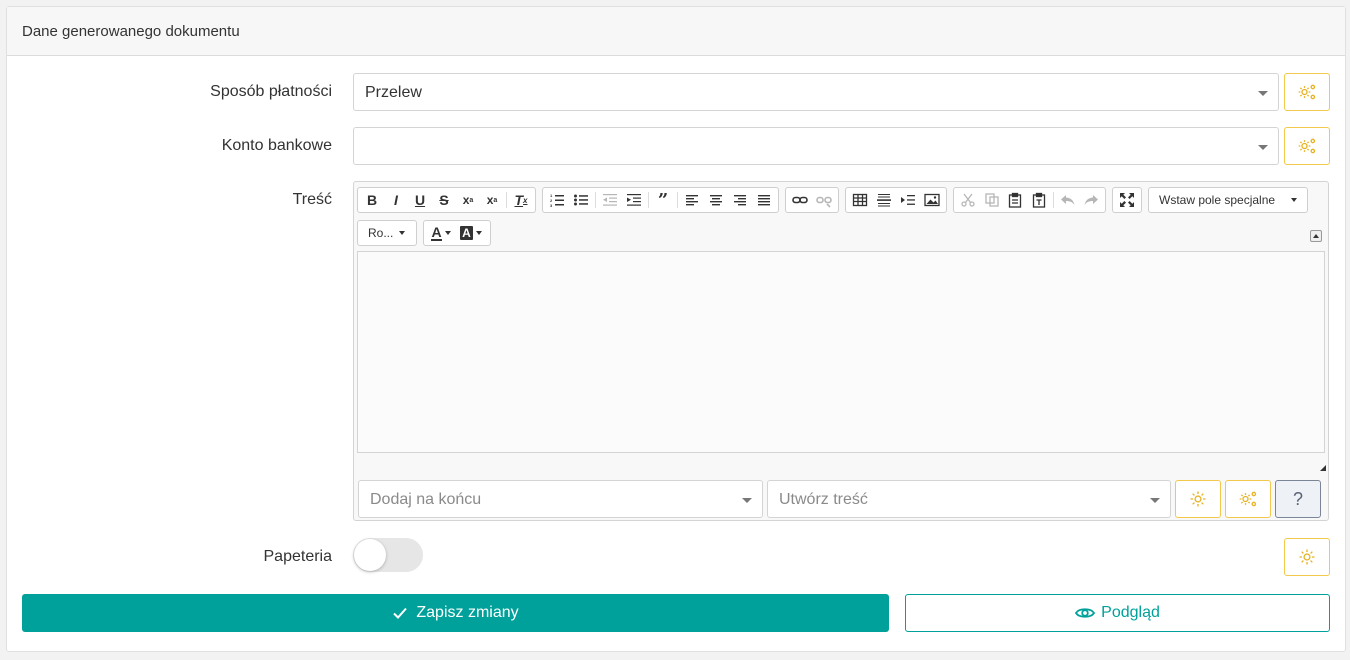 The image size is (1350, 660). I want to click on superscript-button: xa, so click(492, 200).